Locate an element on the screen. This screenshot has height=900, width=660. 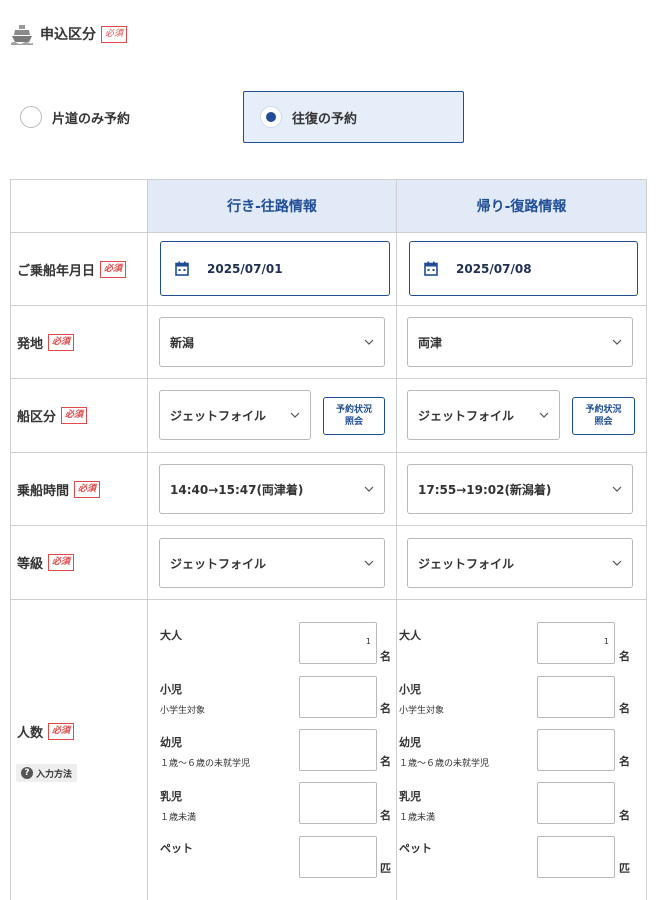
row-label-ship: 船区分 必須 is located at coordinates (79, 415).